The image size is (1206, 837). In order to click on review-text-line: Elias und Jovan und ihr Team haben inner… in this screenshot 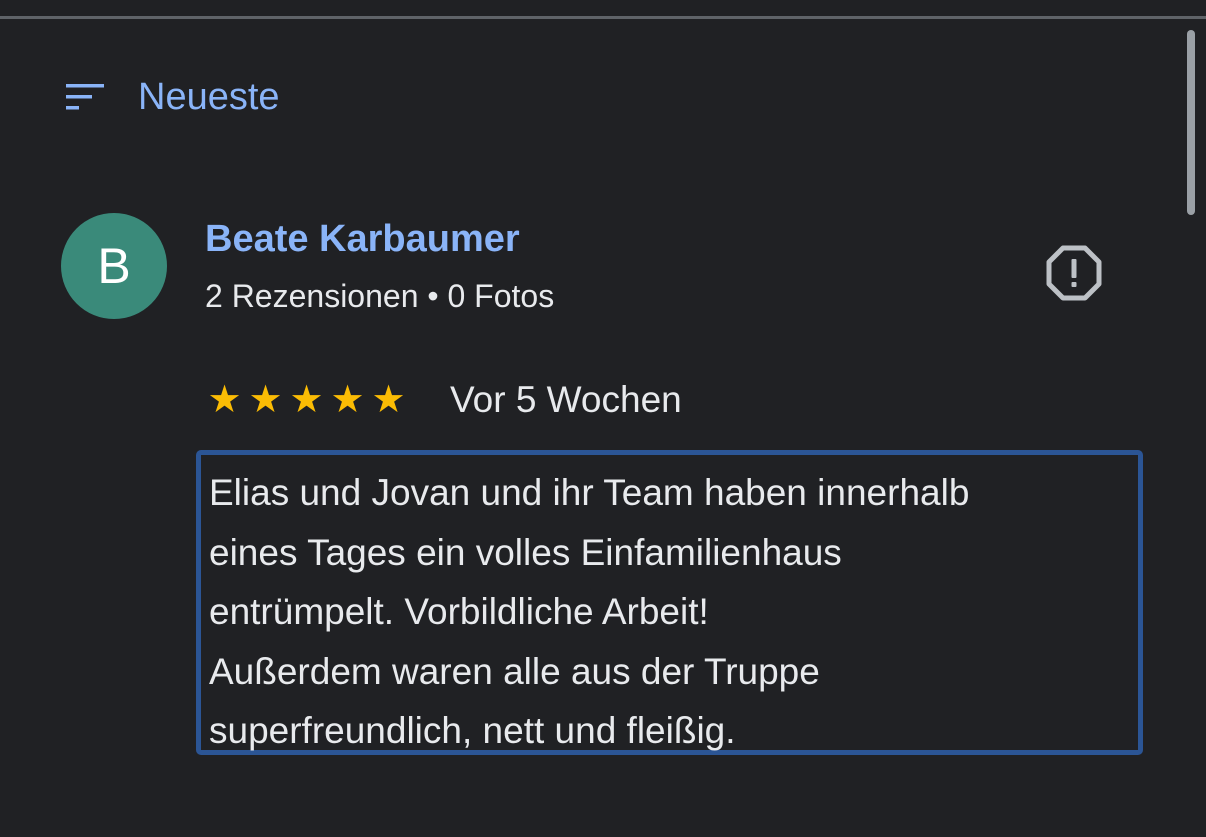, I will do `click(589, 492)`.